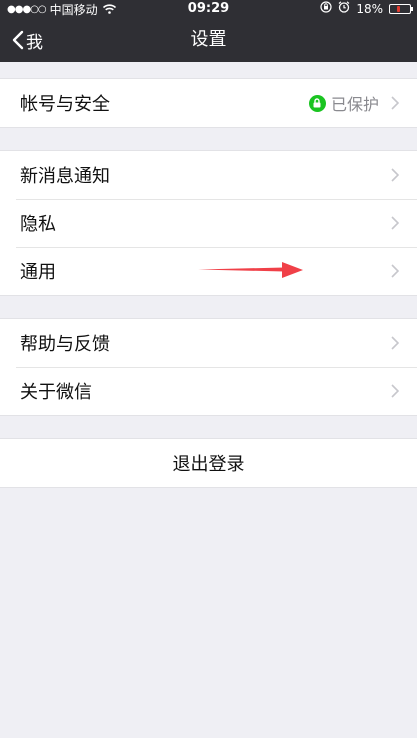 This screenshot has width=417, height=738. I want to click on nav-bar: 我 设置, so click(208, 40).